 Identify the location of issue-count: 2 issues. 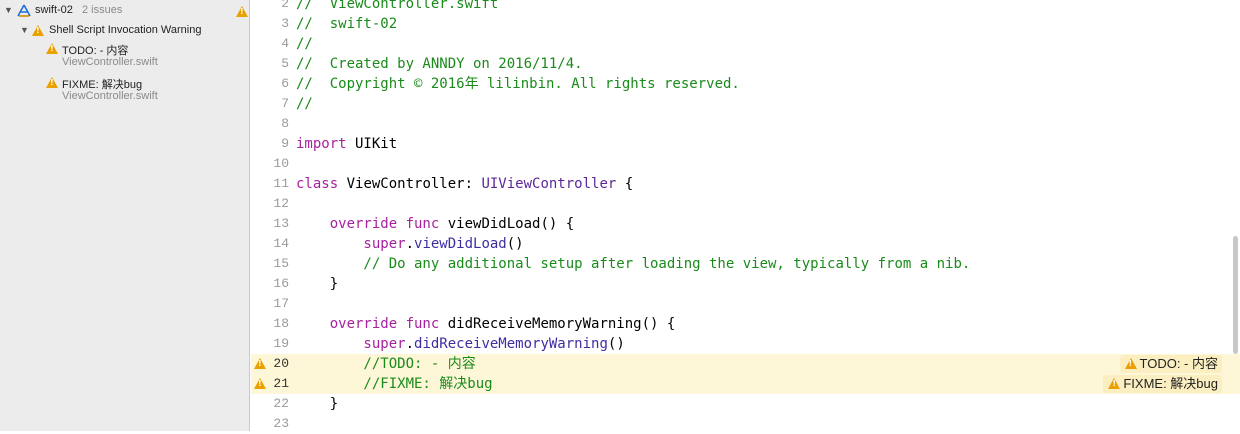
(102, 10).